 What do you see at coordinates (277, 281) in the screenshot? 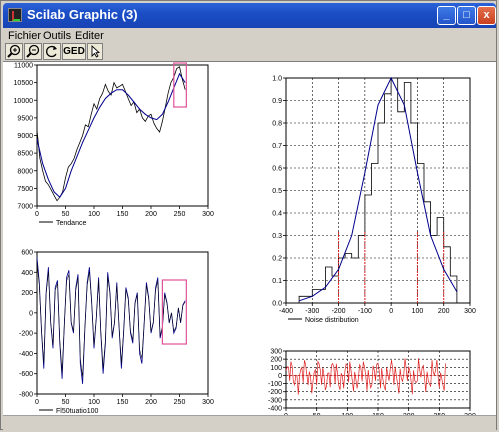
I see `y-tick-label: 0.1` at bounding box center [277, 281].